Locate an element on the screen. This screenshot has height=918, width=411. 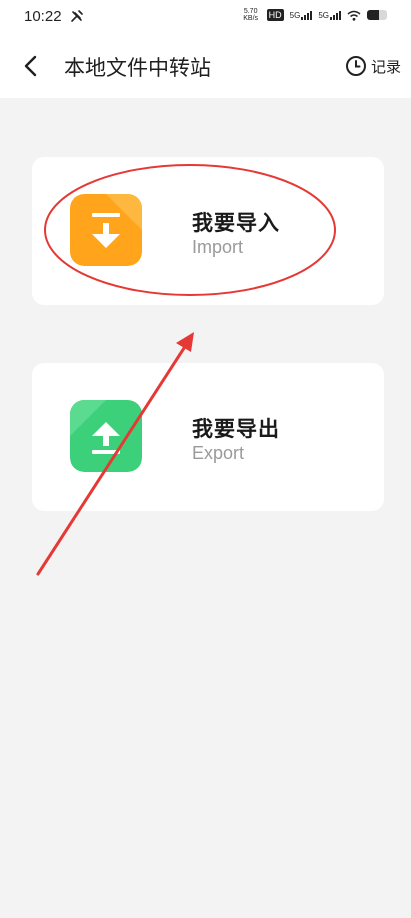
hd-badge: HD is located at coordinates (275, 15).